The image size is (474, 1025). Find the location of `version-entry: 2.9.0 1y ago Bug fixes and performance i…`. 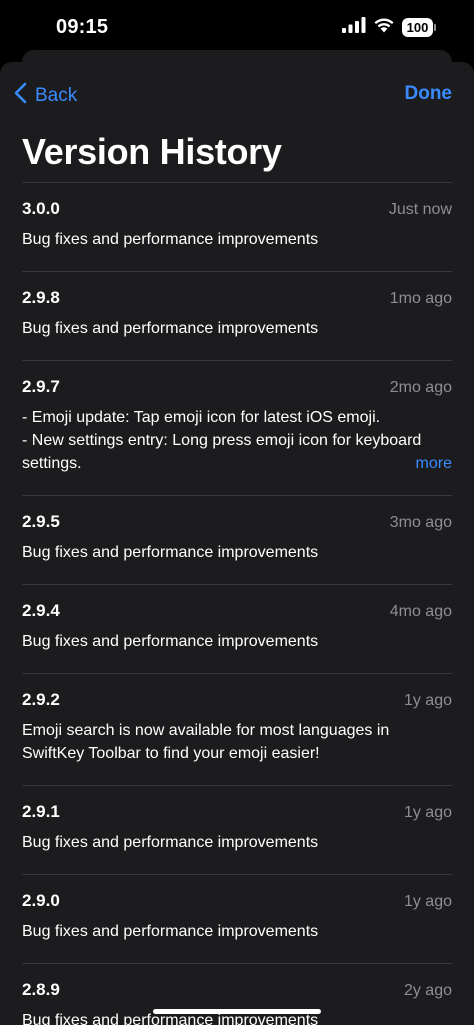

version-entry: 2.9.0 1y ago Bug fixes and performance i… is located at coordinates (237, 918).